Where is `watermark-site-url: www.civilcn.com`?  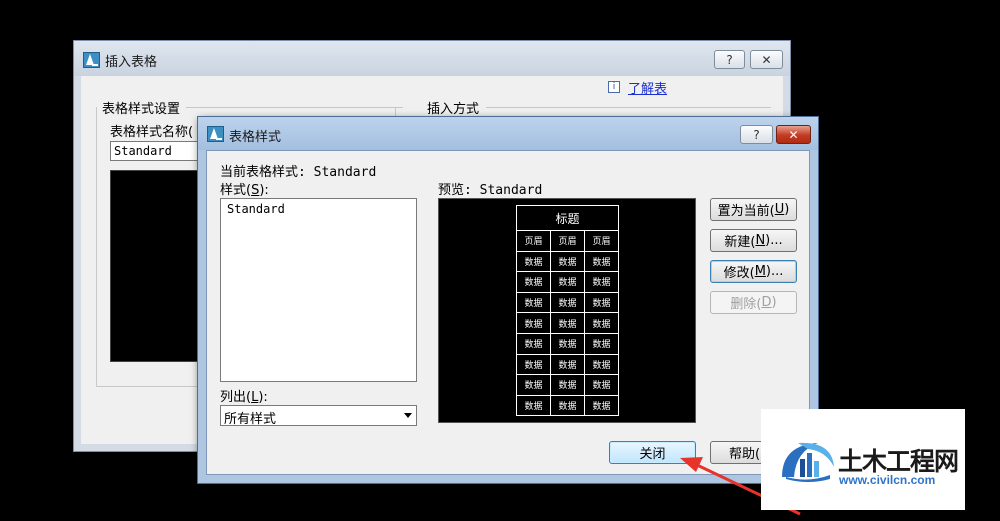 watermark-site-url: www.civilcn.com is located at coordinates (887, 480).